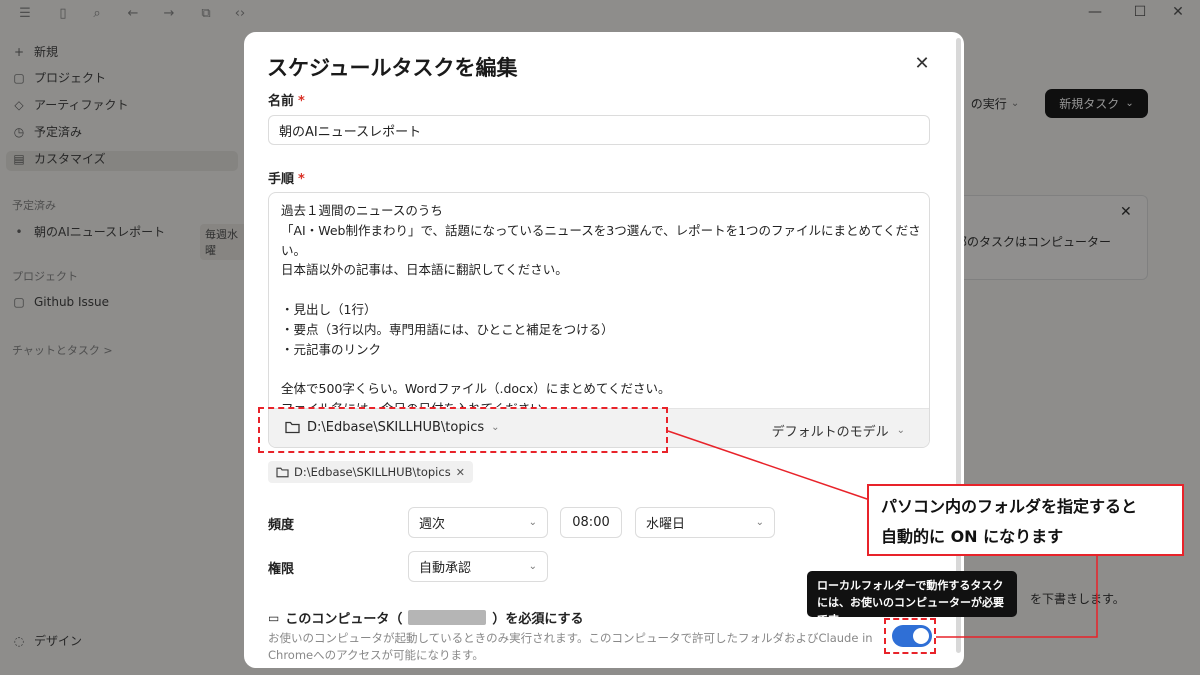 Image resolution: width=1200 pixels, height=675 pixels. I want to click on frequency-select: 週次 ⌄, so click(478, 522).